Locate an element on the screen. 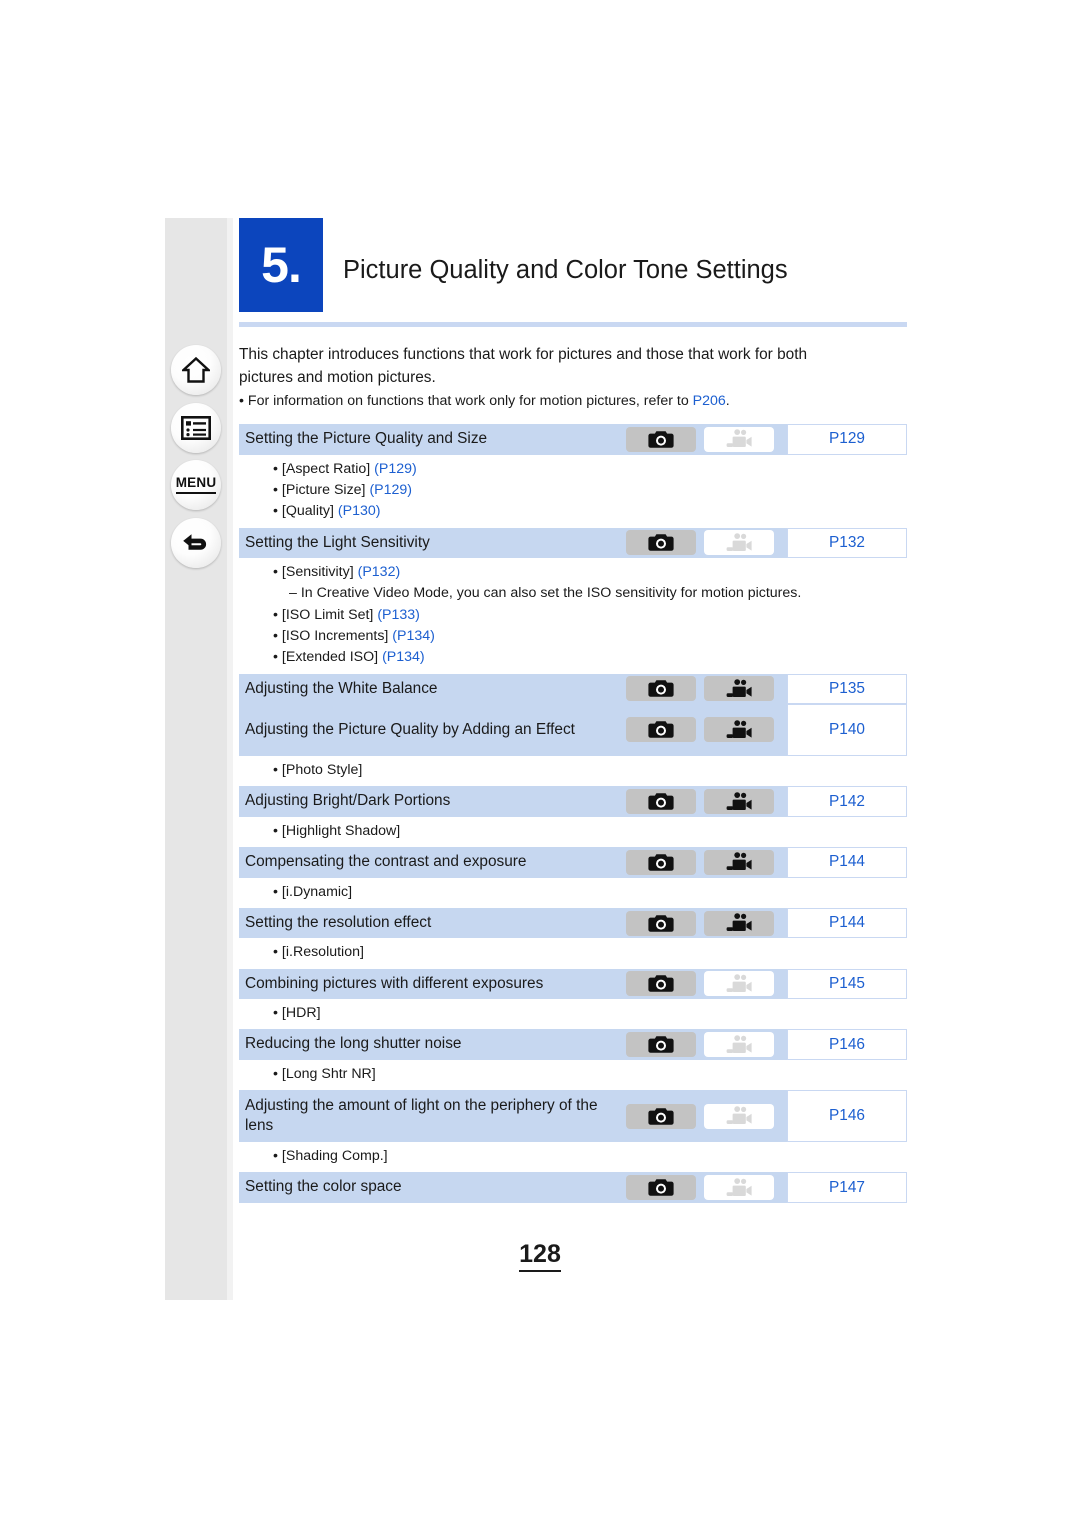 This screenshot has height=1526, width=1080. menu-button: MENU is located at coordinates (196, 485).